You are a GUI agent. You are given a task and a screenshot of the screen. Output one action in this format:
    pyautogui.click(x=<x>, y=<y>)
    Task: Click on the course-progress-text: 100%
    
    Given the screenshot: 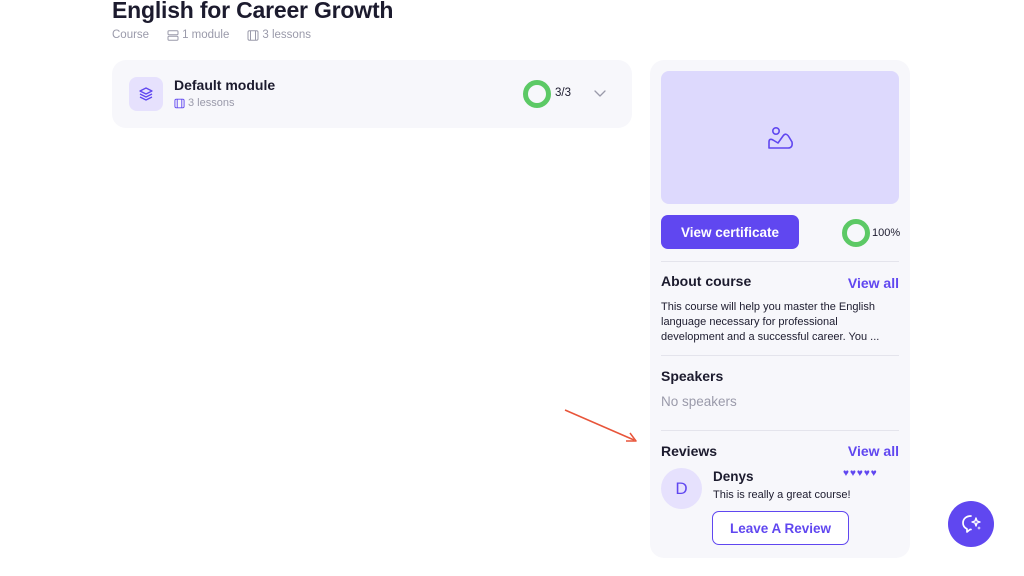 What is the action you would take?
    pyautogui.click(x=886, y=233)
    